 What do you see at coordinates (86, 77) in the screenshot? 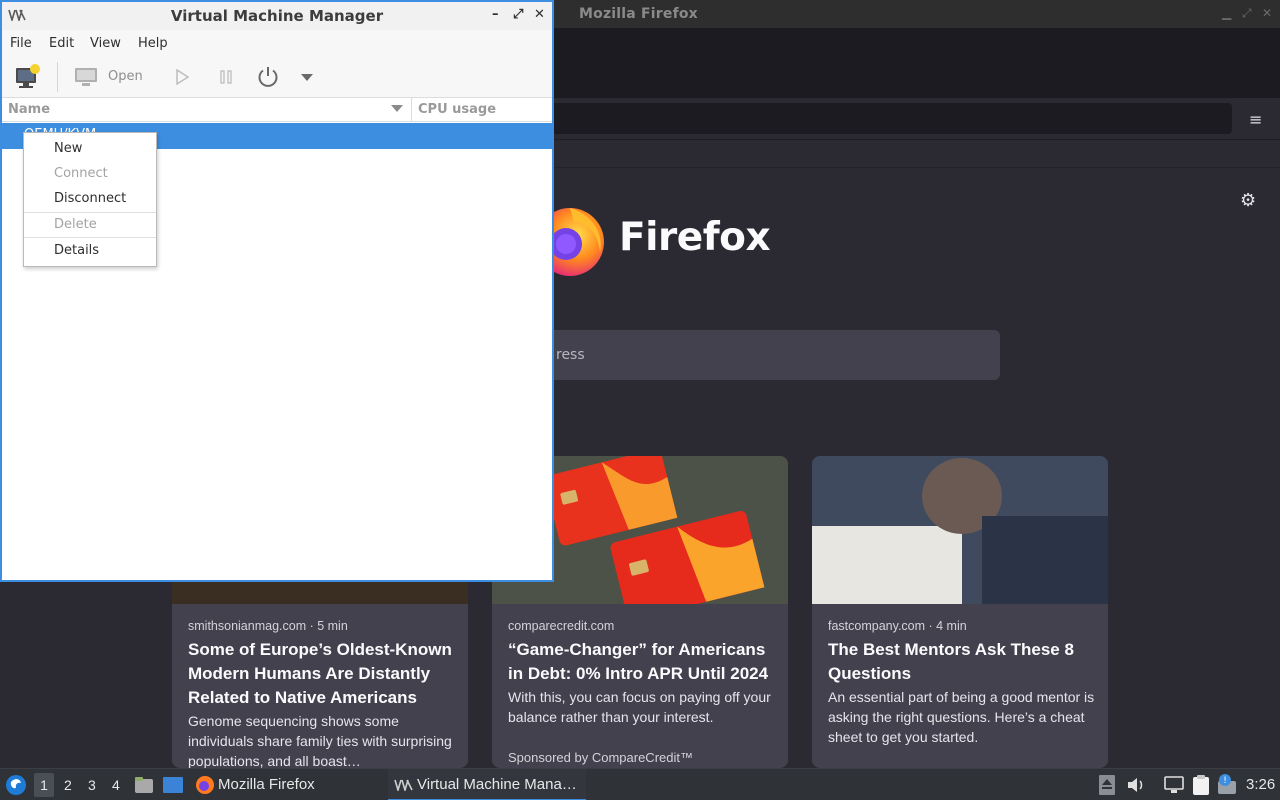
I see `monitor-icon` at bounding box center [86, 77].